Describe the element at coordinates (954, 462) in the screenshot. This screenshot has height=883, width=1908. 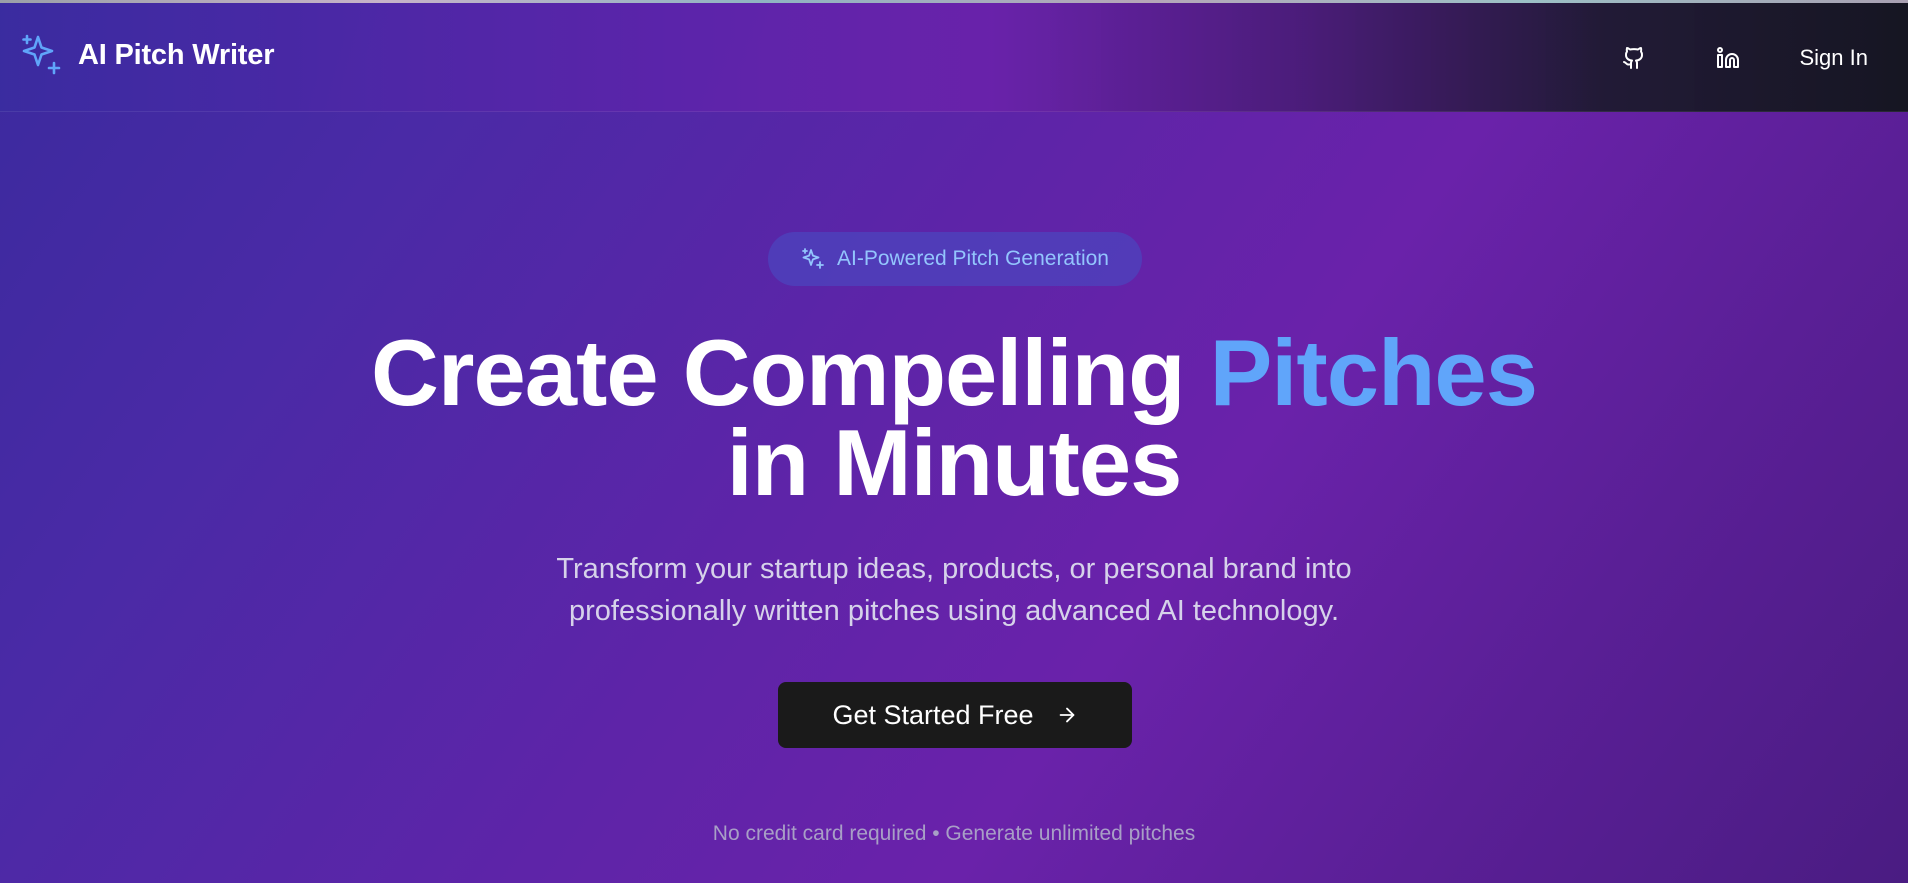
I see `headline-part2: in Minutes` at that location.